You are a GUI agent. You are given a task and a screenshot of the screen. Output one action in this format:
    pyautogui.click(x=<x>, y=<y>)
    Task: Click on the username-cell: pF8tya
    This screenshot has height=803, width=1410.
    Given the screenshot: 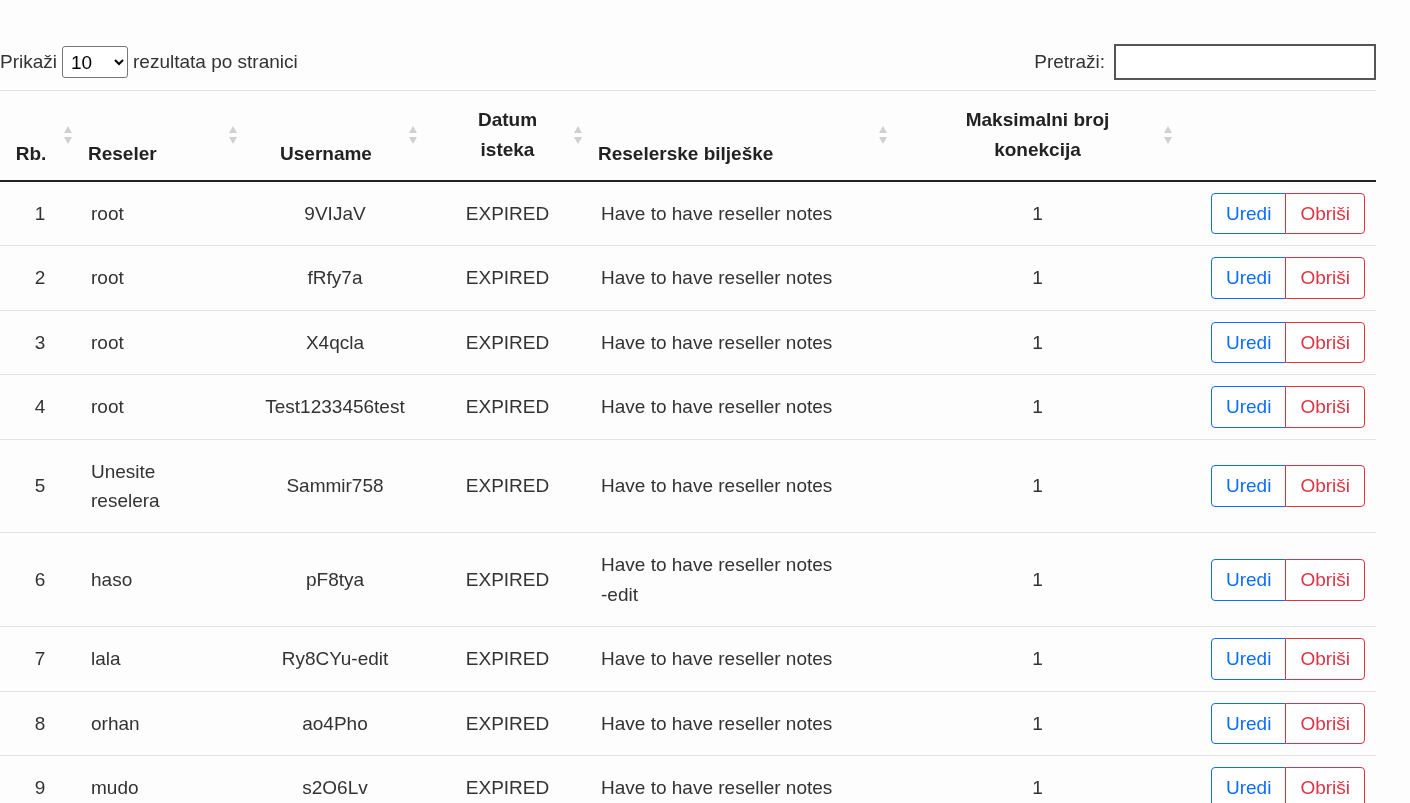 What is the action you would take?
    pyautogui.click(x=335, y=580)
    